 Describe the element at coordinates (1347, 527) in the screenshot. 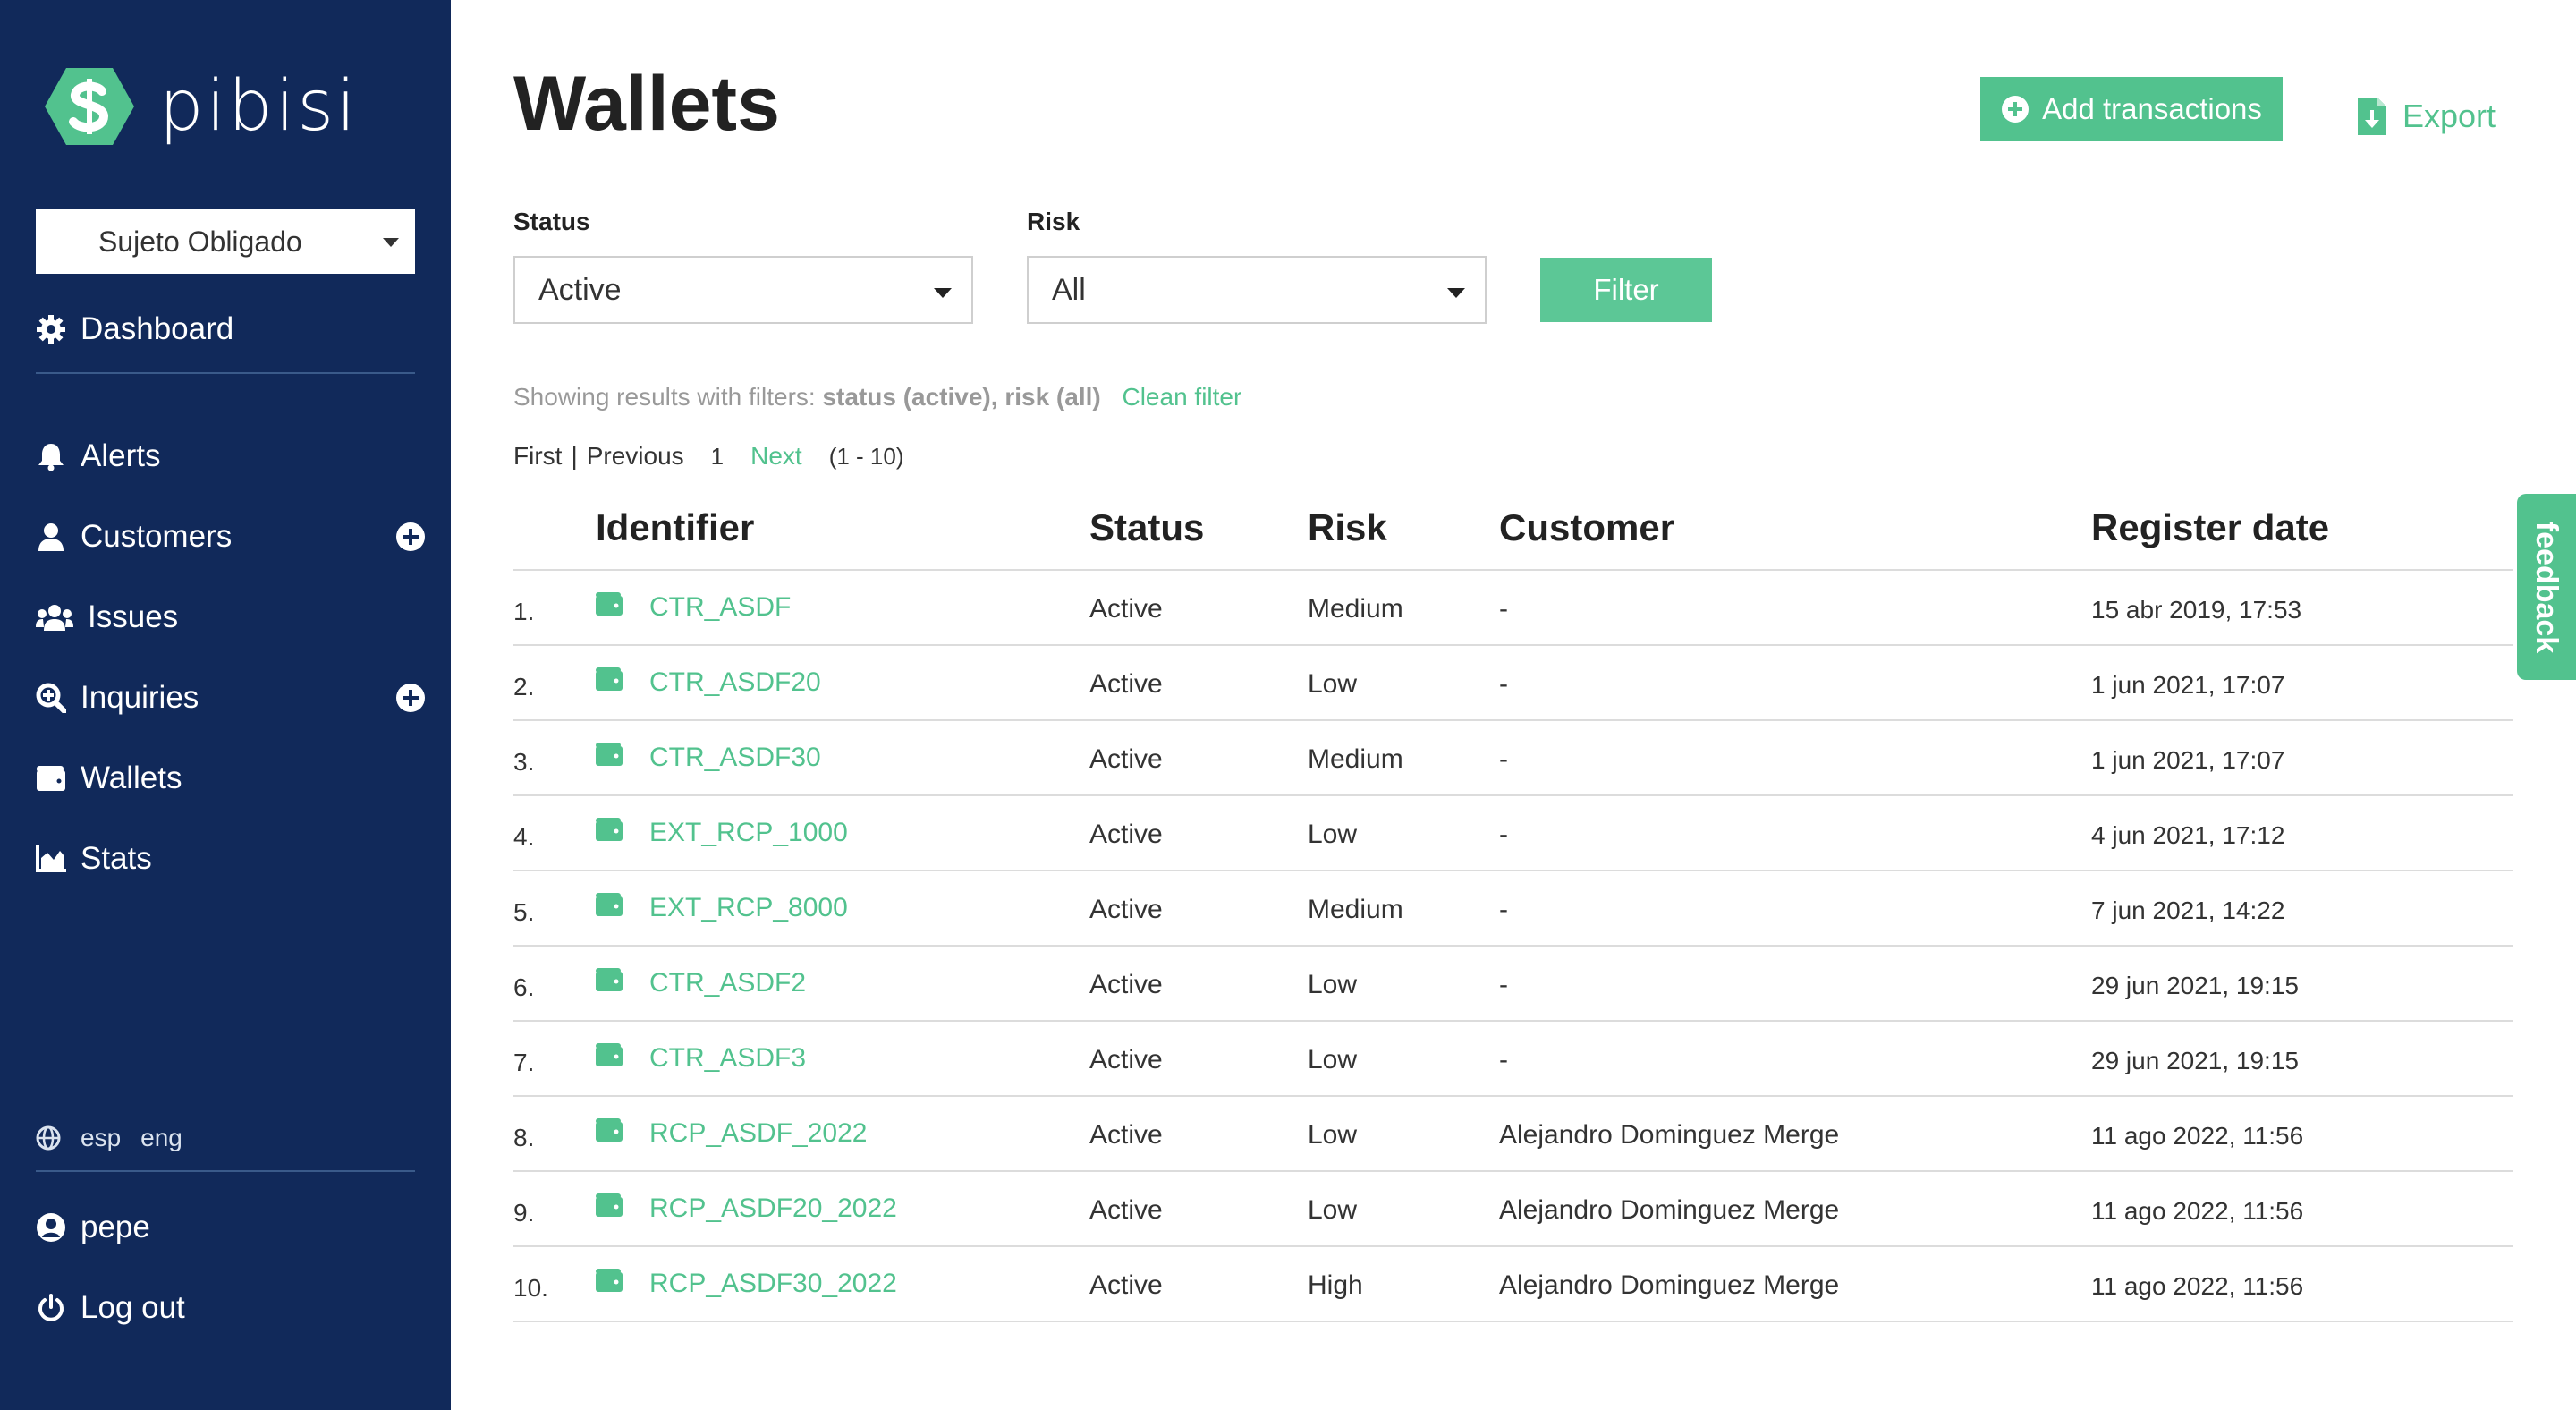

I see `column-header-risk: Risk` at that location.